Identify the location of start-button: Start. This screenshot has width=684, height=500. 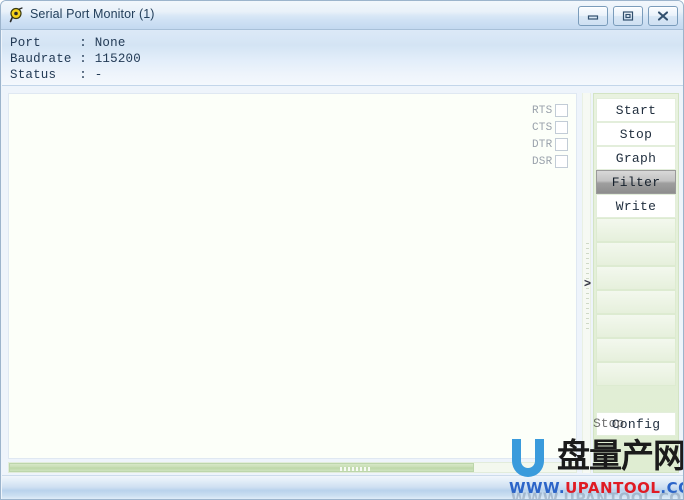
(636, 110).